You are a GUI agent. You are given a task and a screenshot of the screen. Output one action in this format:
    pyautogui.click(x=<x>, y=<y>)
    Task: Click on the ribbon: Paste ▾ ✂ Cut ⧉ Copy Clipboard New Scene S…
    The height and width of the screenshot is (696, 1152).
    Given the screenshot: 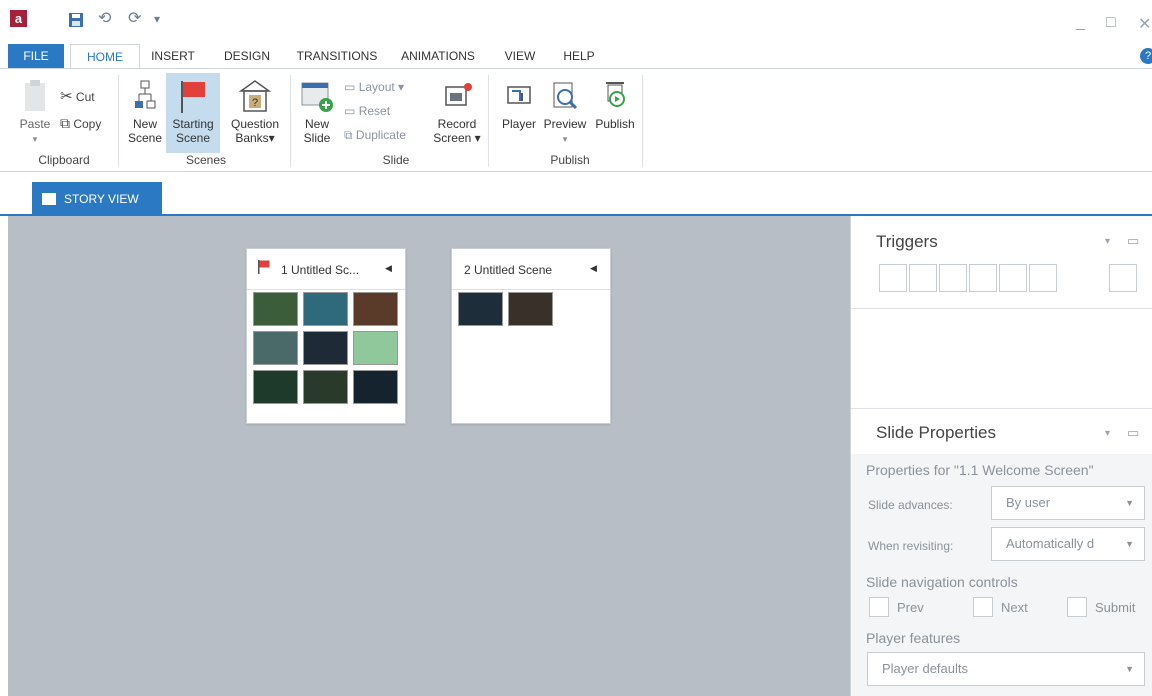 What is the action you would take?
    pyautogui.click(x=576, y=120)
    